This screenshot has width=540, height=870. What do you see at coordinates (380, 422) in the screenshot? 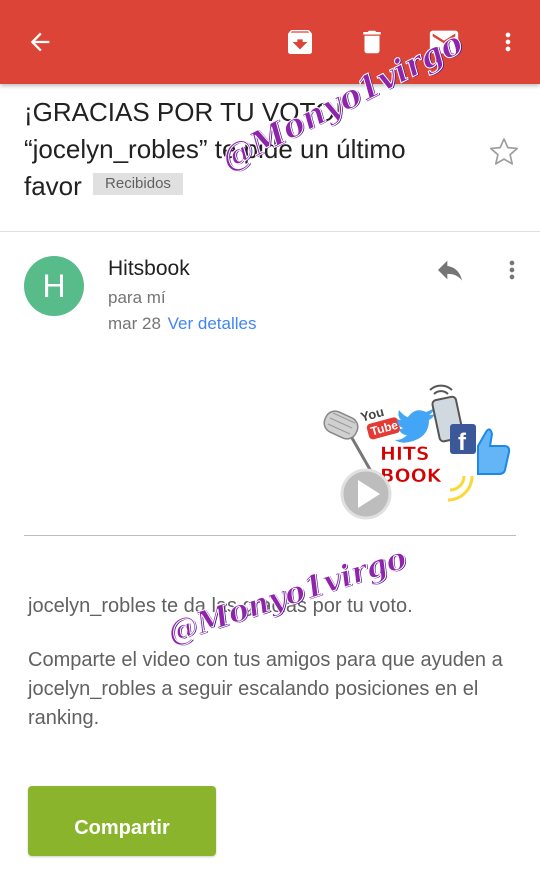
I see `youtube-icon: You Tube` at bounding box center [380, 422].